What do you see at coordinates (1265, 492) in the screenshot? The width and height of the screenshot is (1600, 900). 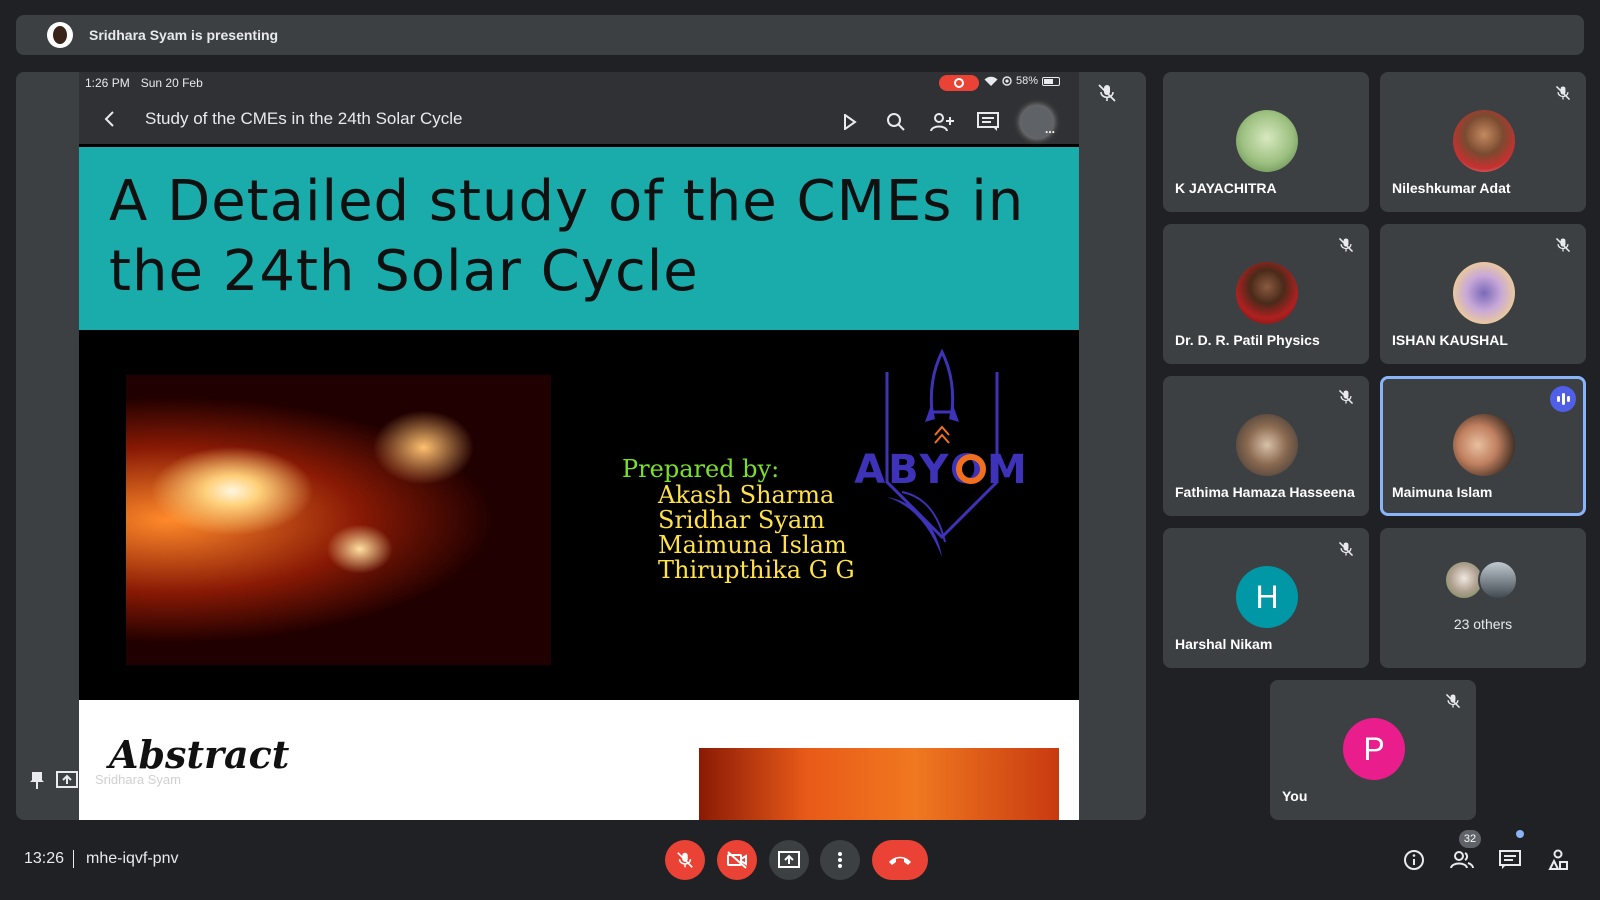 I see `participant-name: Fathima Hamaza Hasseena` at bounding box center [1265, 492].